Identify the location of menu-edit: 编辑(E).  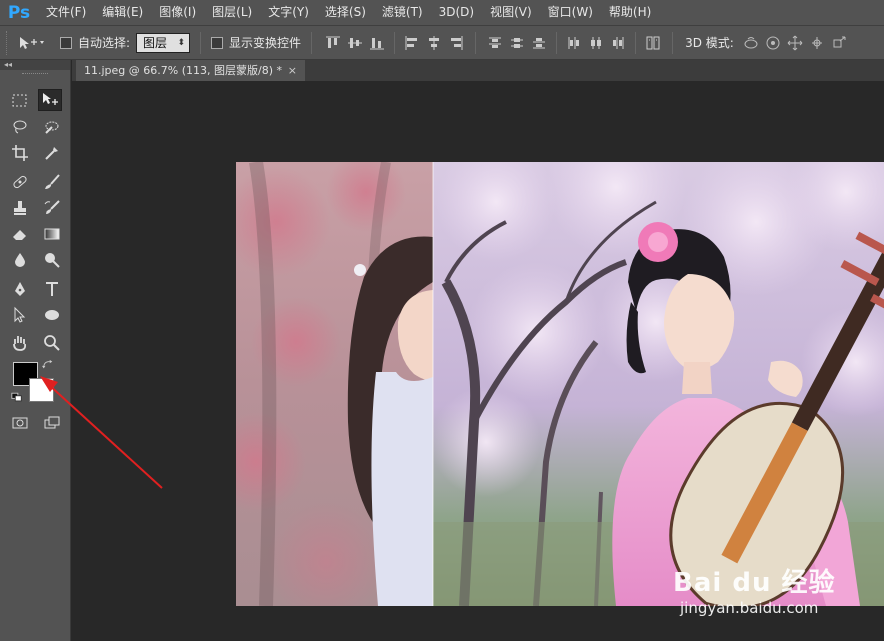
(122, 12).